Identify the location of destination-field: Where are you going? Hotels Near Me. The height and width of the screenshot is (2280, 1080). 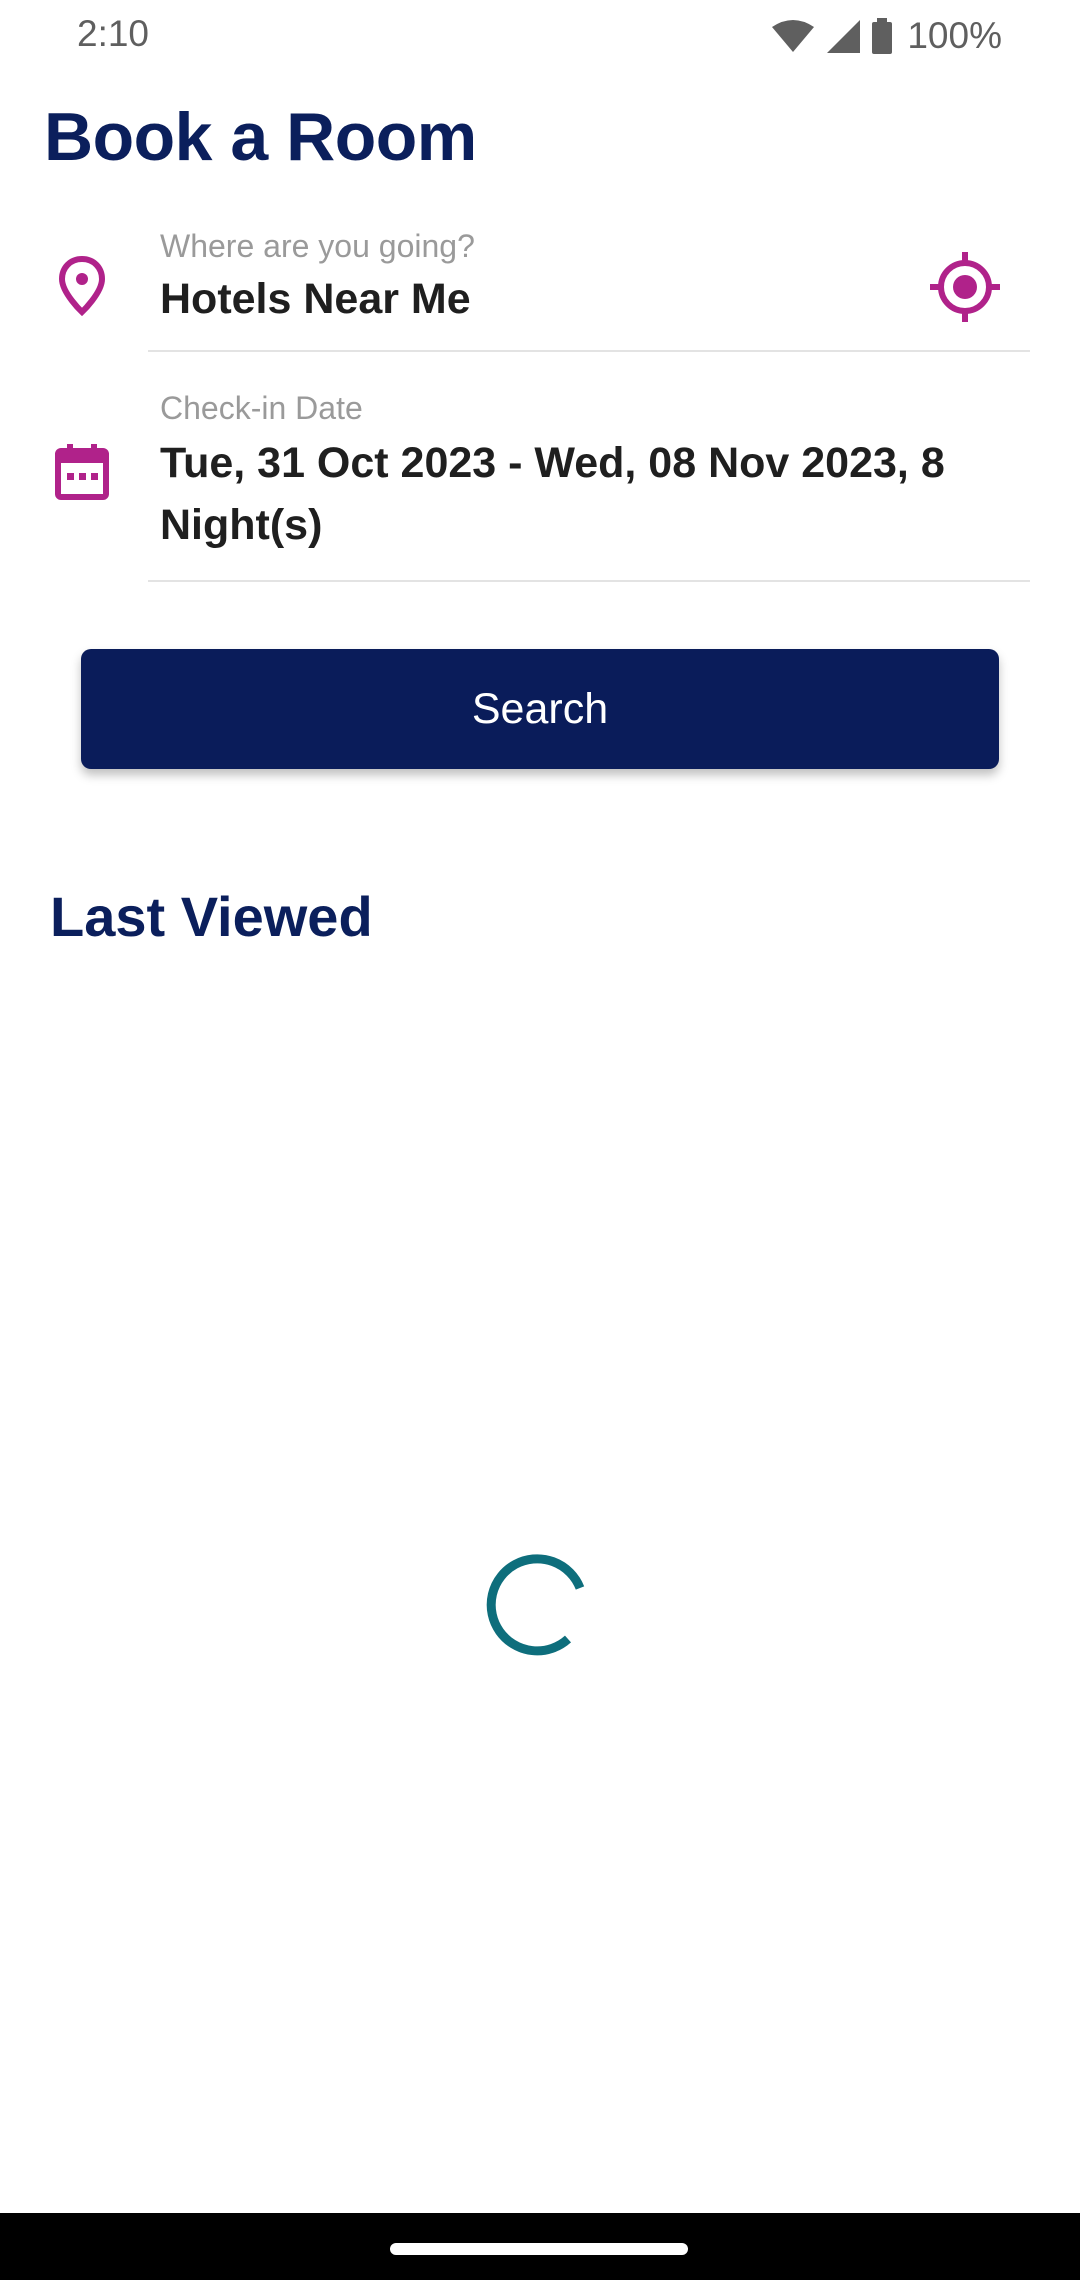
(589, 286).